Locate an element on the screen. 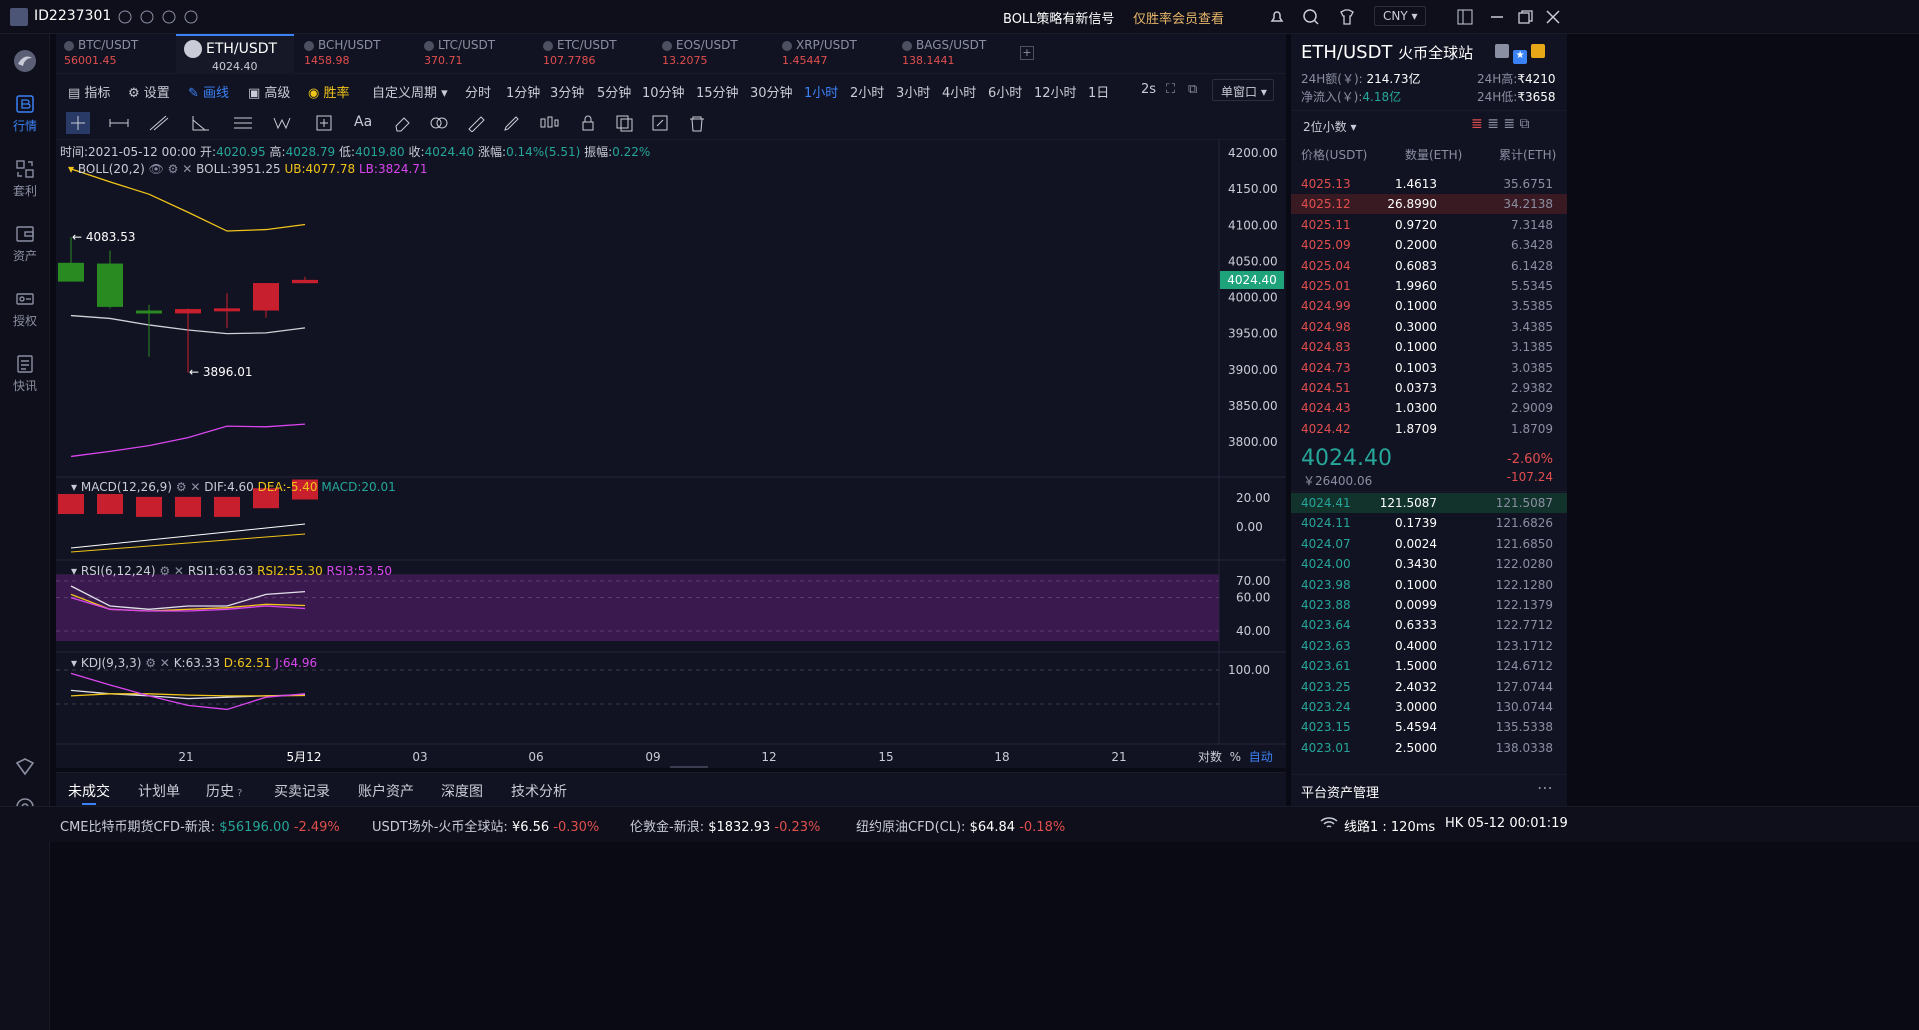  tab-technical: 技术分析 is located at coordinates (539, 791).